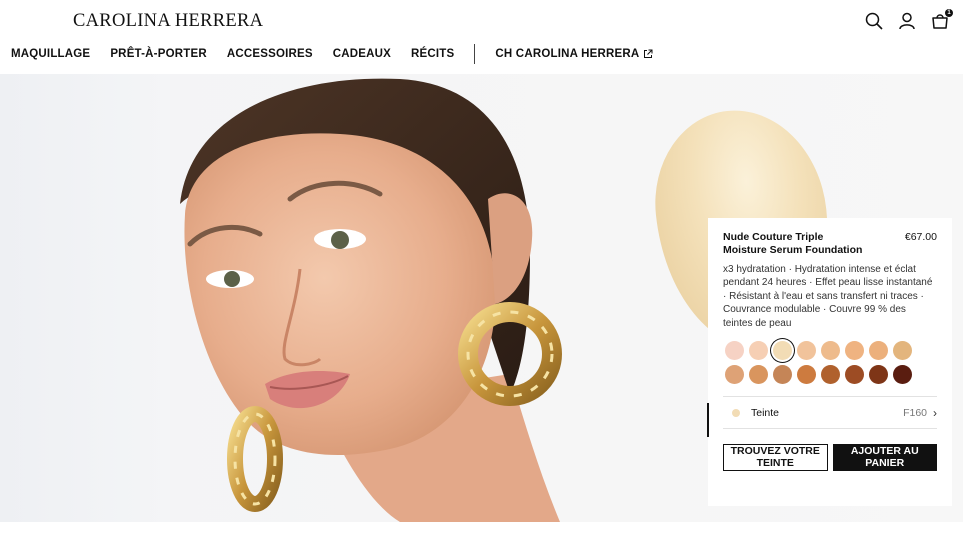 The image size is (963, 536). Describe the element at coordinates (935, 412) in the screenshot. I see `chevron-right-icon: ›` at that location.